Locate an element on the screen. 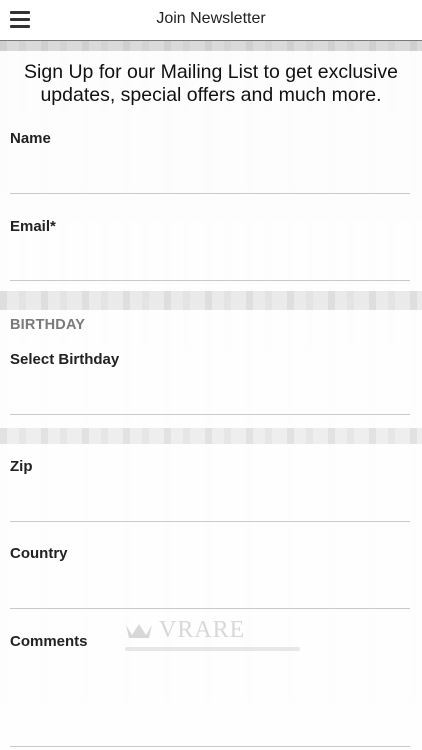 The width and height of the screenshot is (422, 750). comments-label: Comments is located at coordinates (49, 641).